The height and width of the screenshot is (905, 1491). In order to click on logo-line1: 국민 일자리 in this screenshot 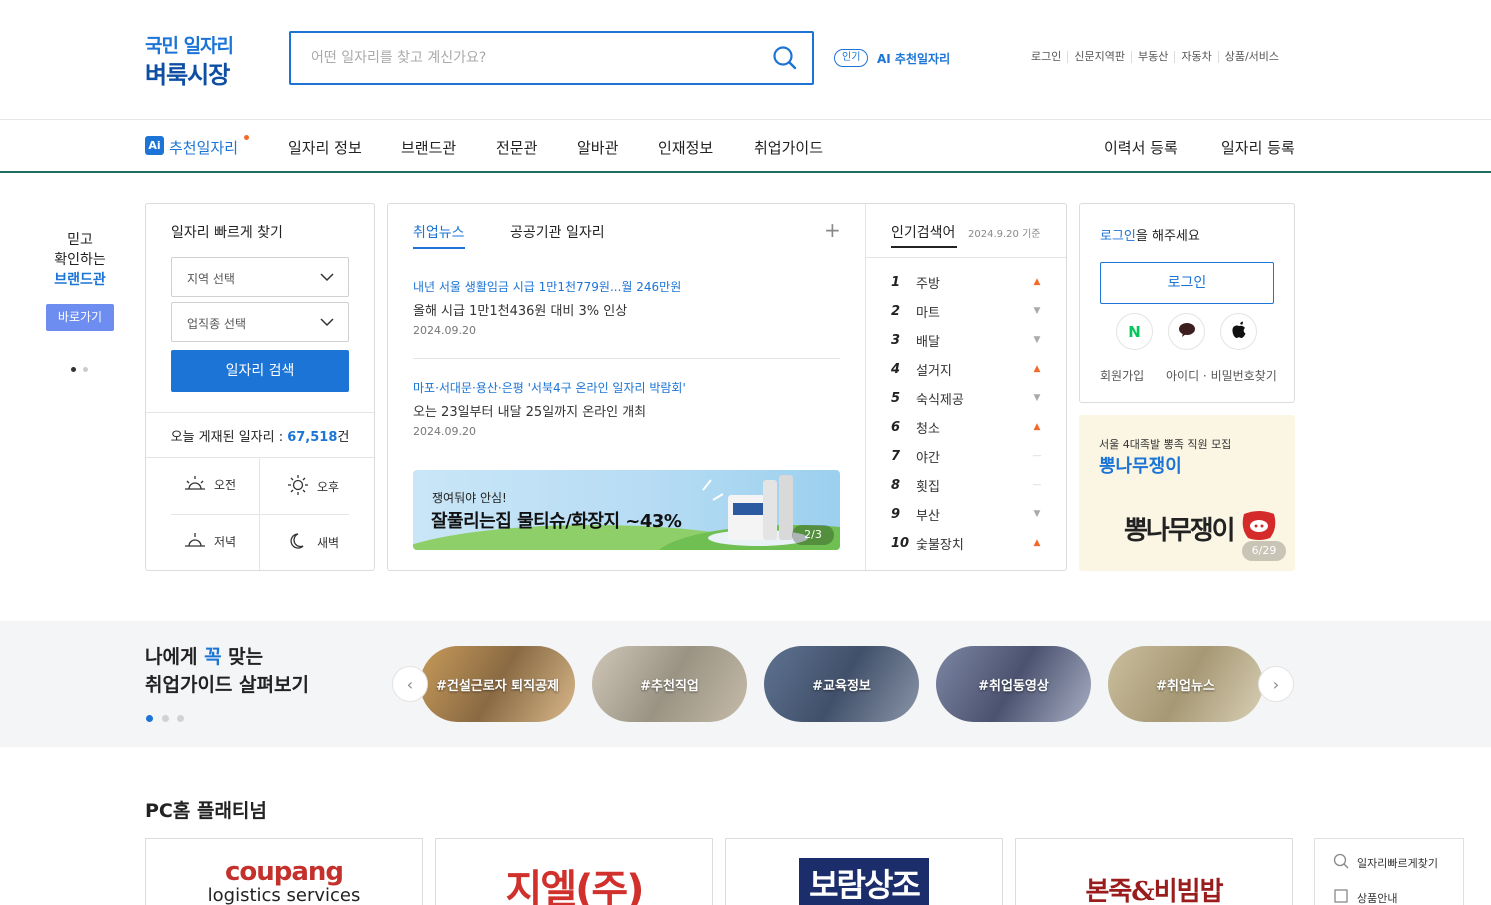, I will do `click(189, 44)`.